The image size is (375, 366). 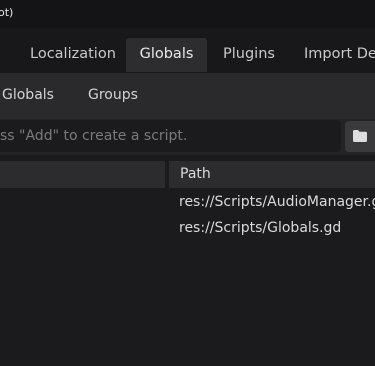 I want to click on tab-plugins: Plugins, so click(x=249, y=55).